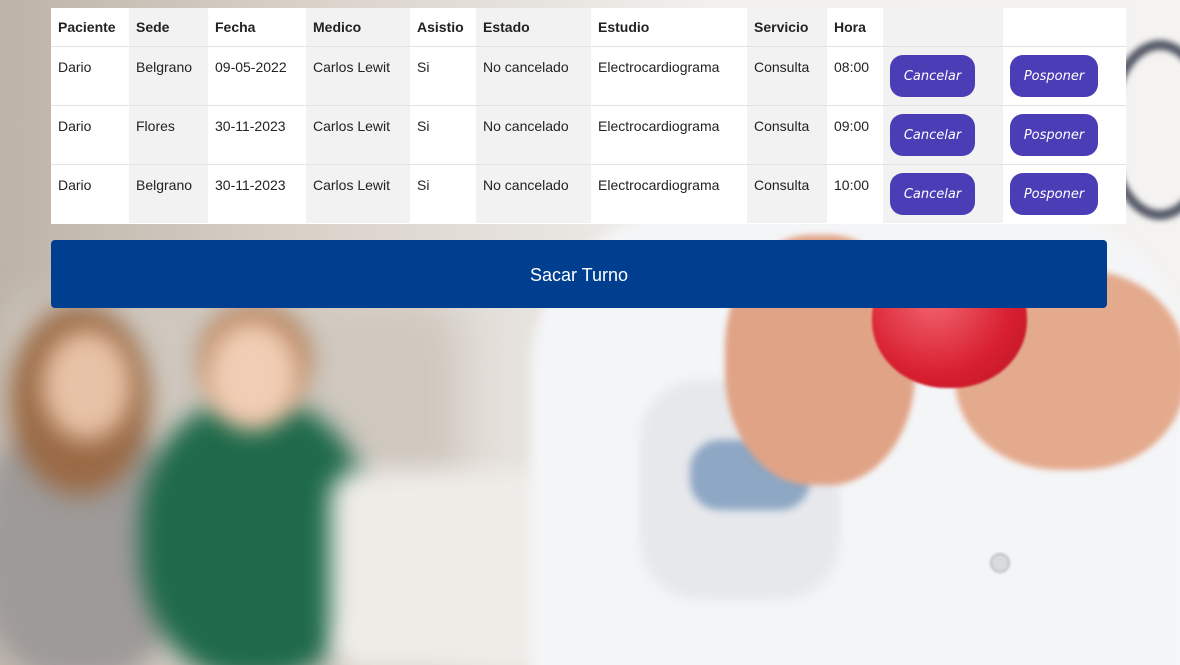 This screenshot has width=1180, height=665. I want to click on header-estudio: Estudio, so click(624, 27).